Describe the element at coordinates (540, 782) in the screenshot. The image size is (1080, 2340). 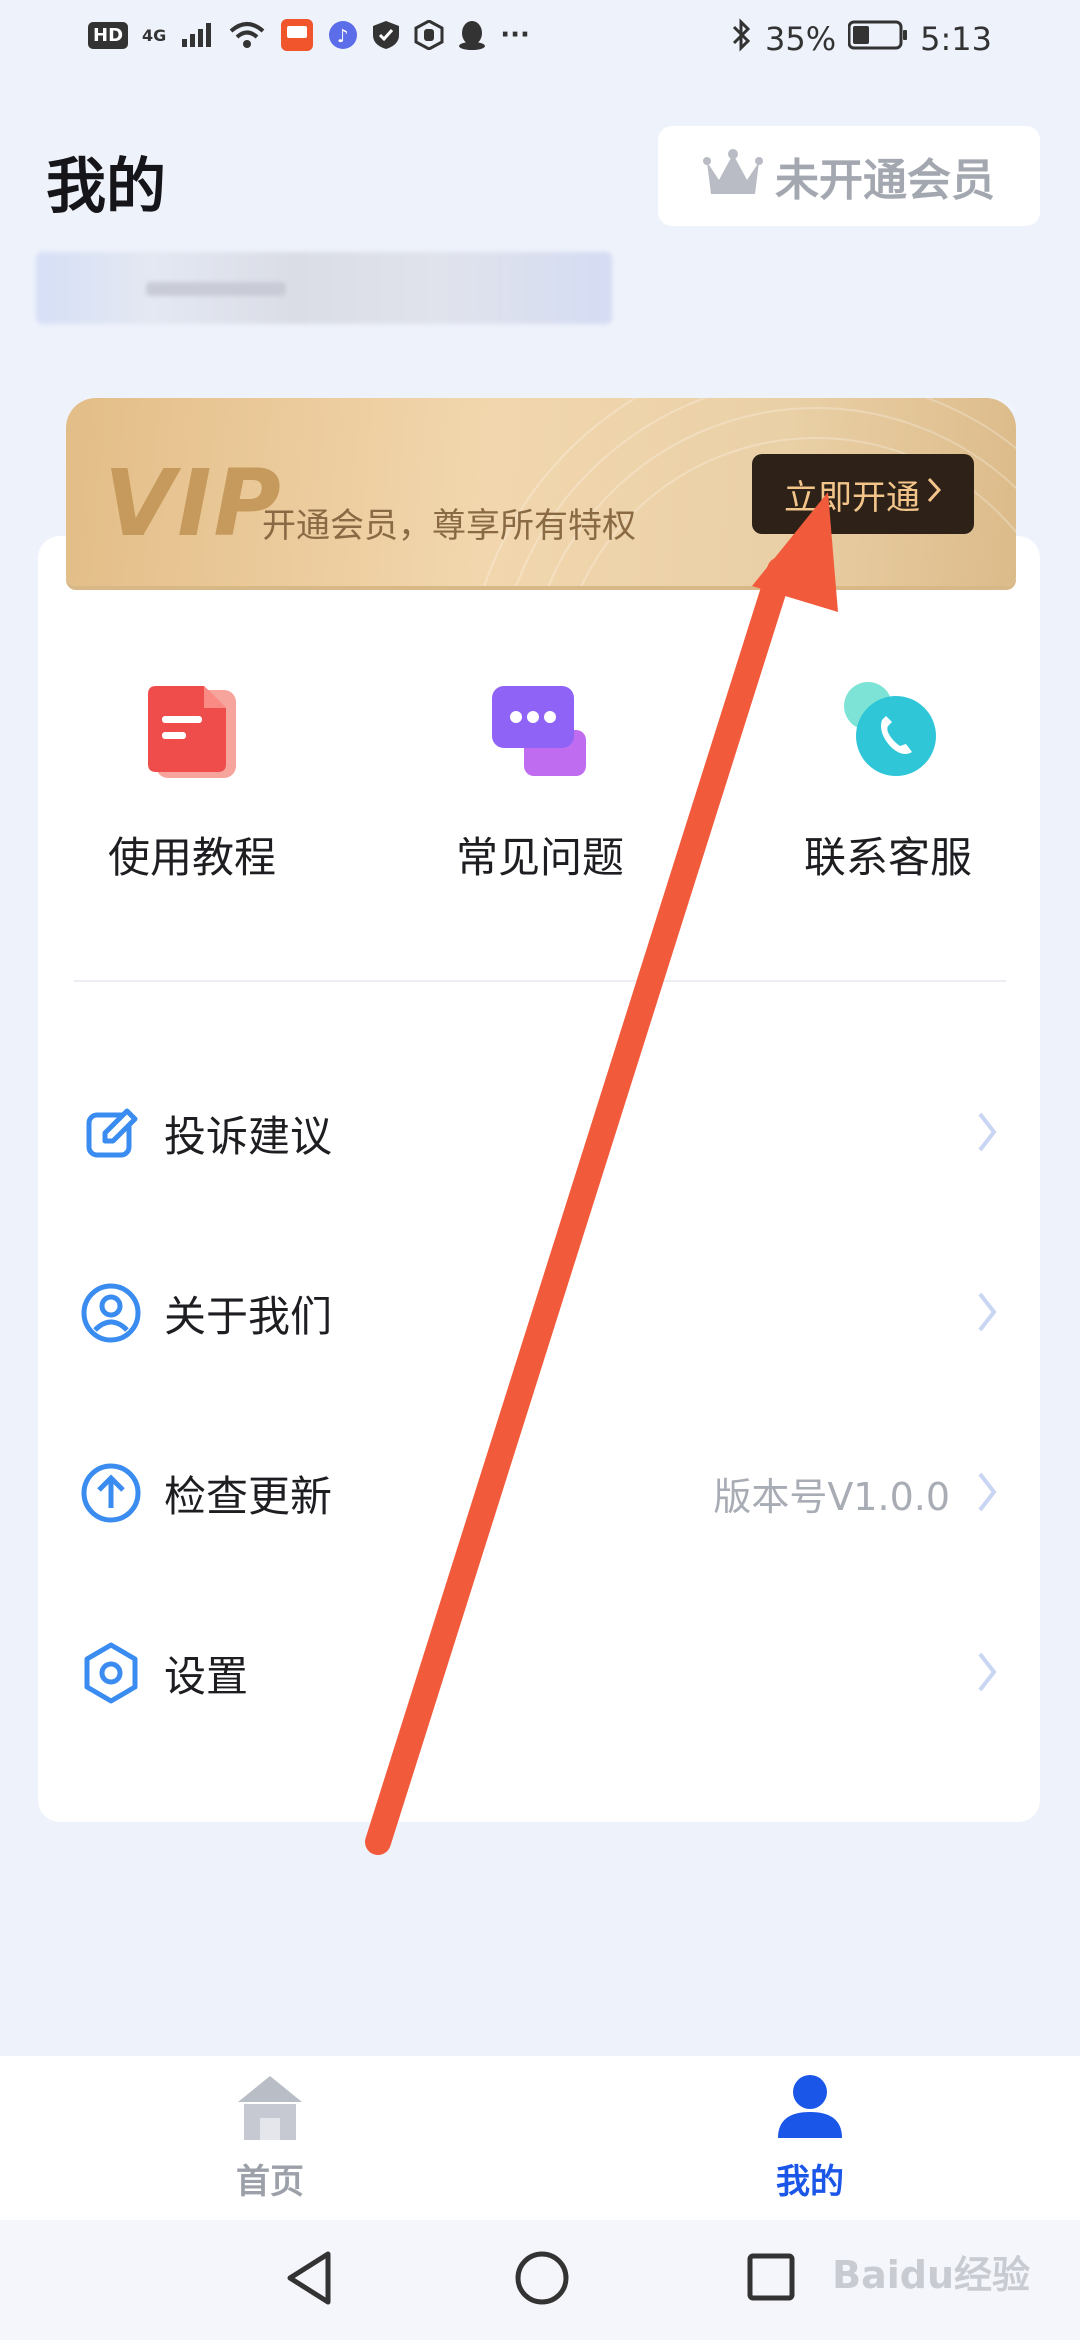
I see `quick-action-faq: 常见问题` at that location.